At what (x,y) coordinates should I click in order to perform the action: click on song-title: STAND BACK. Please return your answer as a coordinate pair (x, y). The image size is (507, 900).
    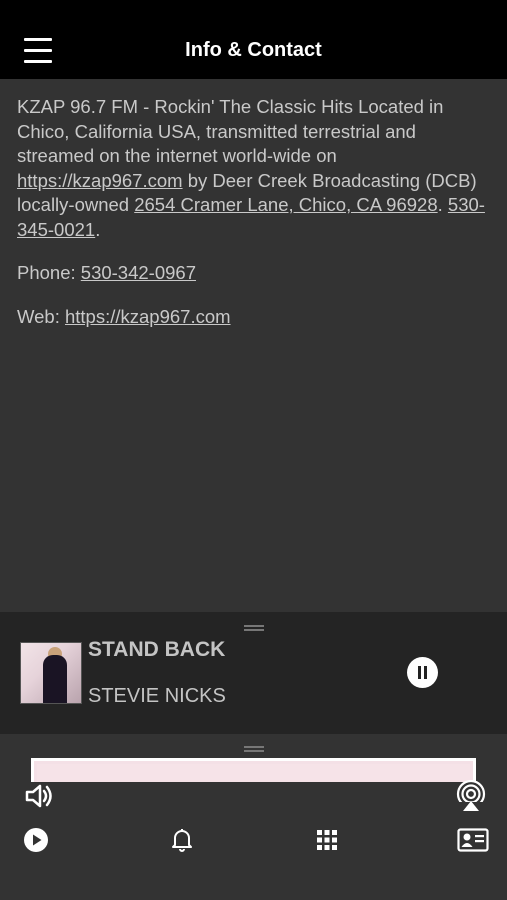
    Looking at the image, I should click on (157, 649).